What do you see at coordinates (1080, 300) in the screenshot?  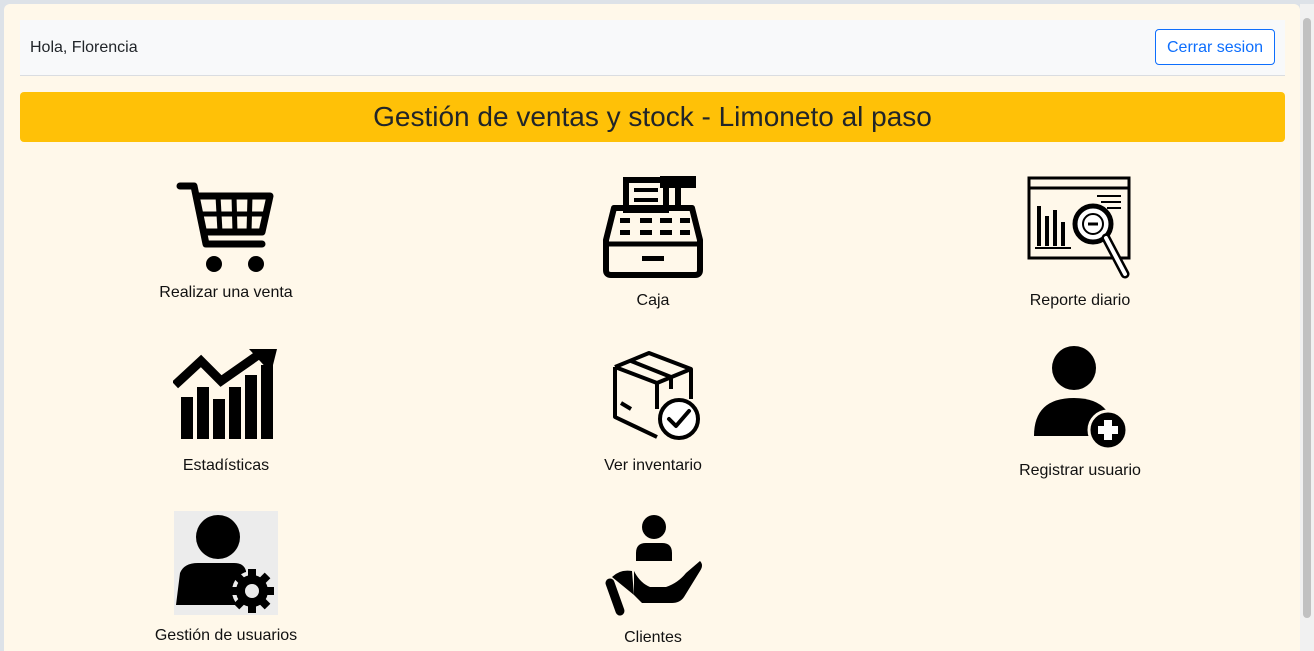 I see `menu-label-daily-report: Reporte diario` at bounding box center [1080, 300].